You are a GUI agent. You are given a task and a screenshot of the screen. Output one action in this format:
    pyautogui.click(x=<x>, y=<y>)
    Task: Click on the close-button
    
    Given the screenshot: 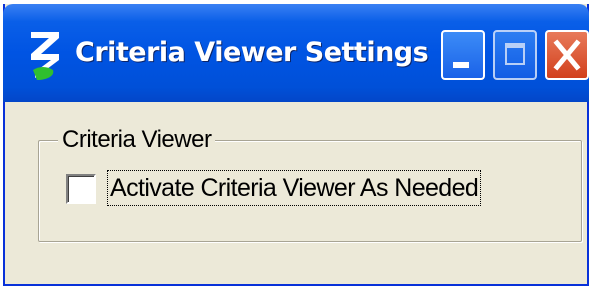 What is the action you would take?
    pyautogui.click(x=567, y=55)
    